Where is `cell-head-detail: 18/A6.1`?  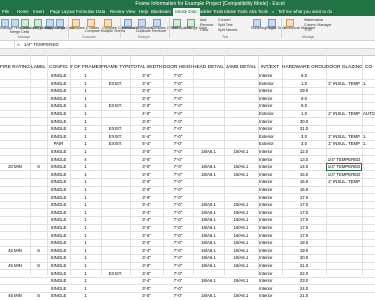
cell-head-detail: 18/A6.1 is located at coordinates (208, 236).